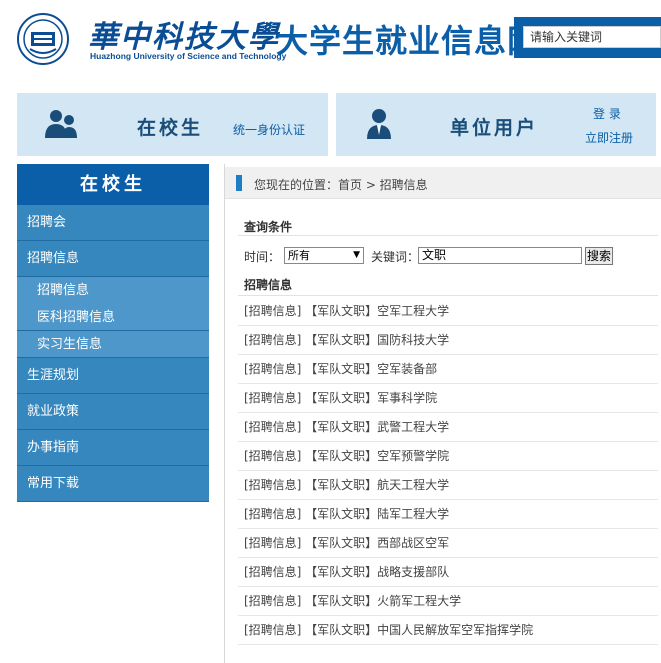 The height and width of the screenshot is (663, 661). What do you see at coordinates (607, 113) in the screenshot?
I see `login-link: 登 录` at bounding box center [607, 113].